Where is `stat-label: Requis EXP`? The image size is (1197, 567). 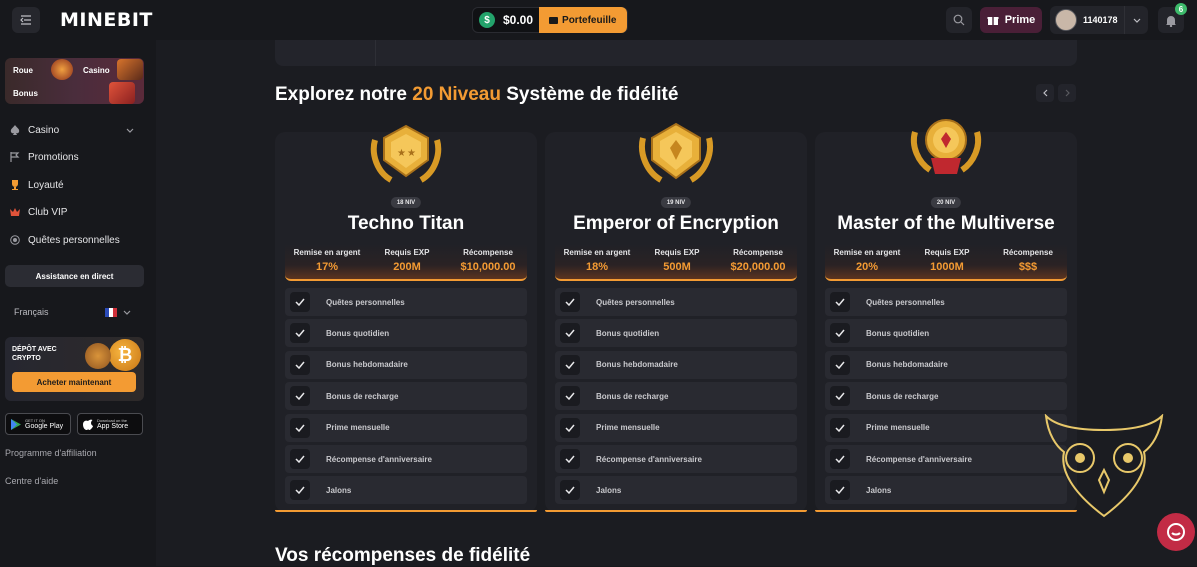 stat-label: Requis EXP is located at coordinates (947, 252).